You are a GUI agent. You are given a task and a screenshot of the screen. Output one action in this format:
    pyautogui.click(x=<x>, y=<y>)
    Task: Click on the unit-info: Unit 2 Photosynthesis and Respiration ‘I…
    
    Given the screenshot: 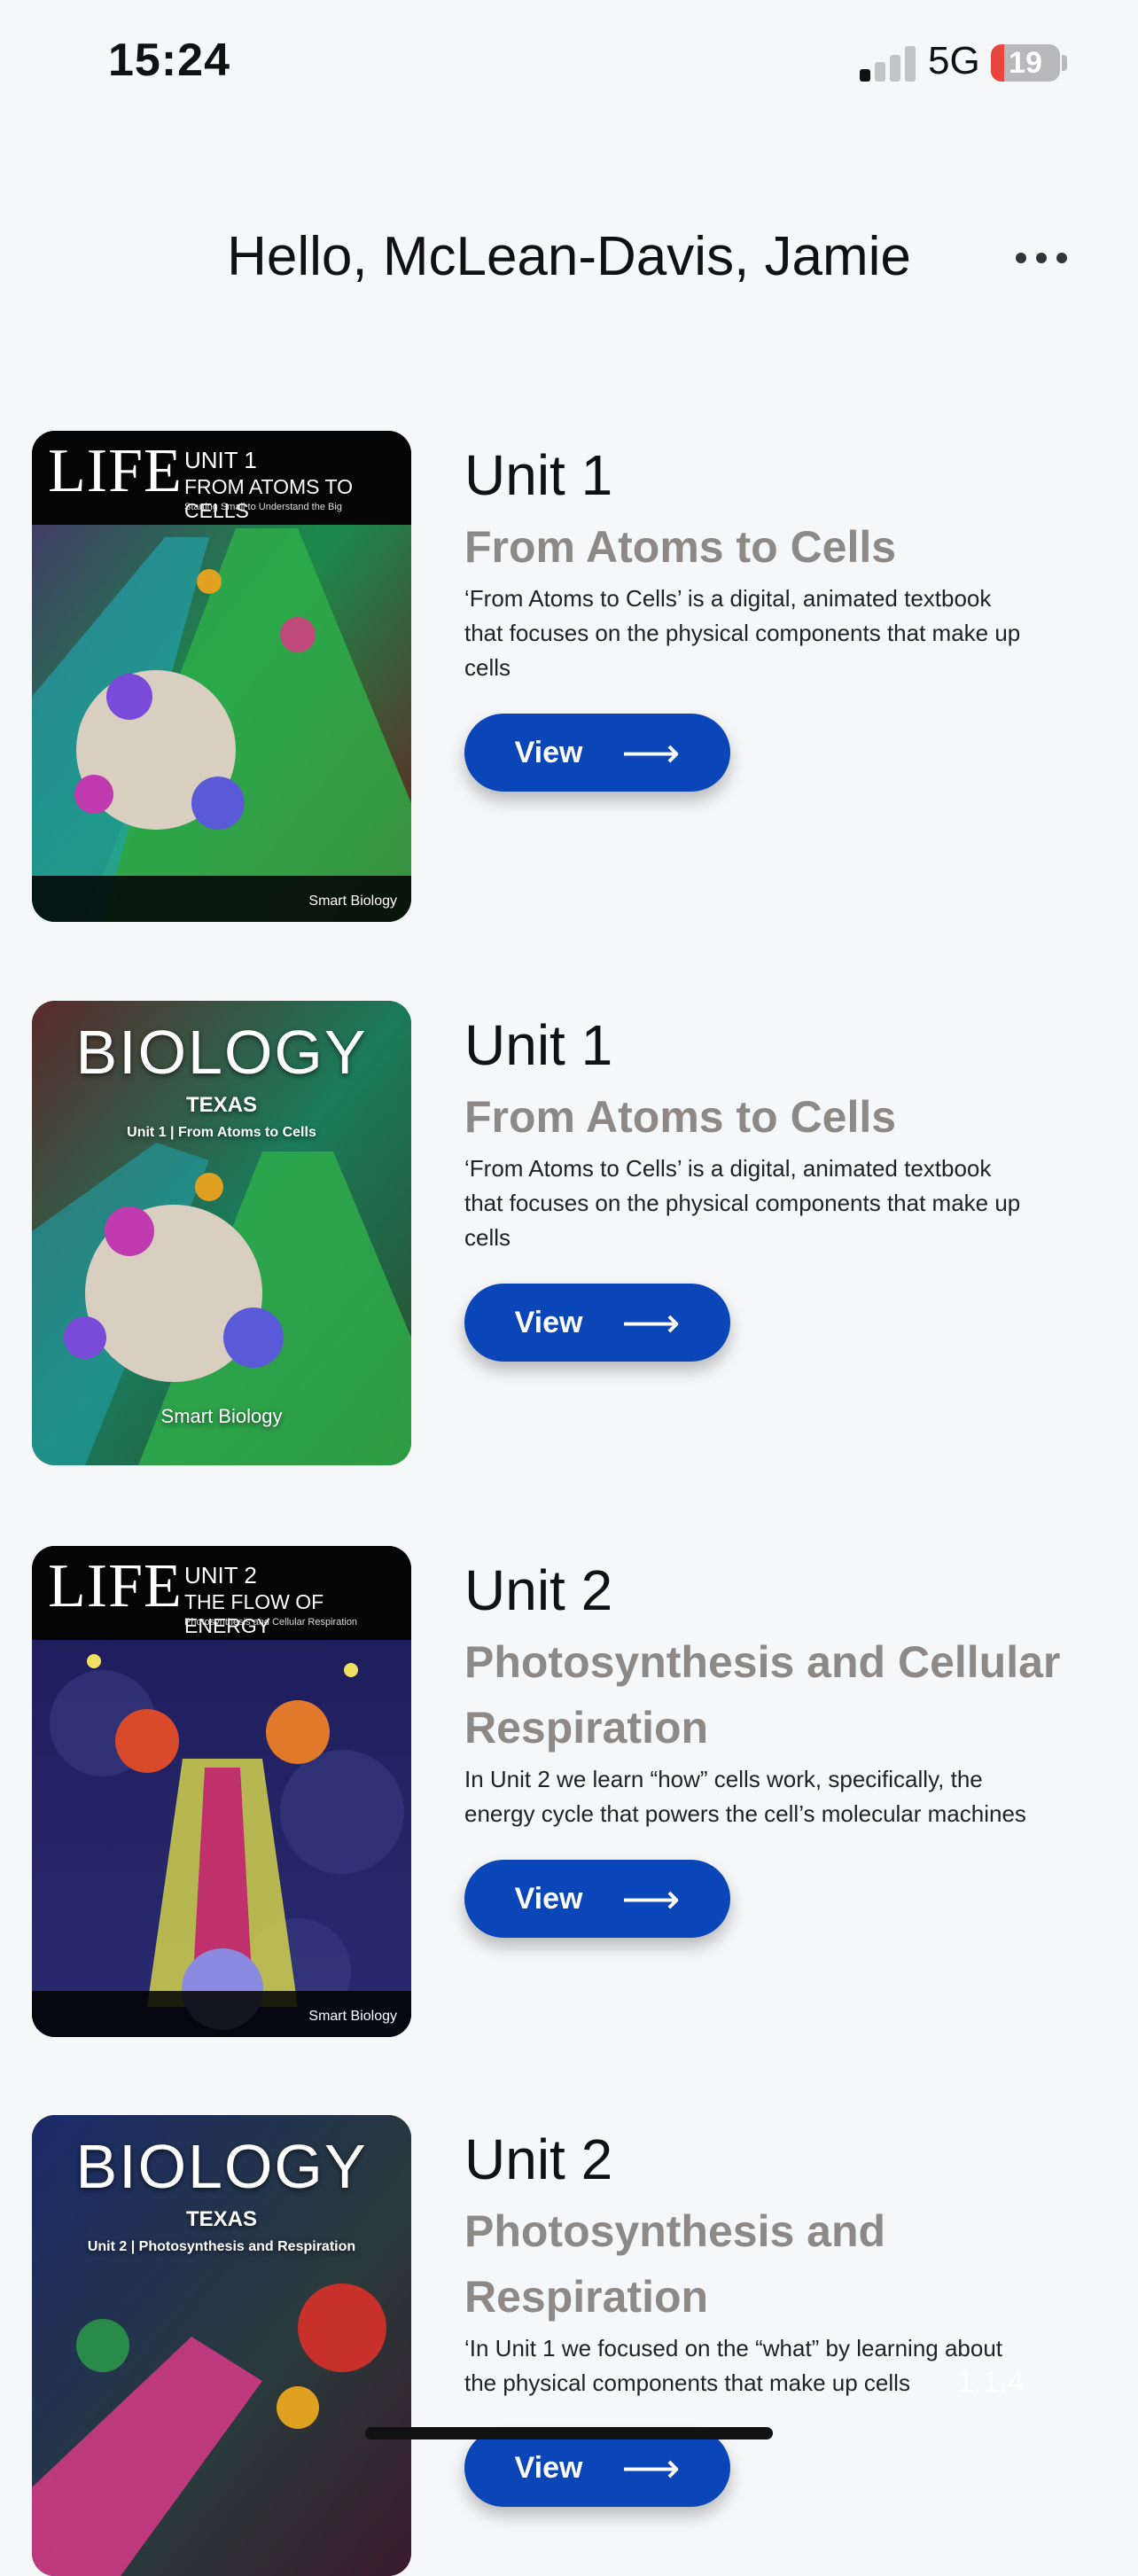 What is the action you would take?
    pyautogui.click(x=774, y=2311)
    